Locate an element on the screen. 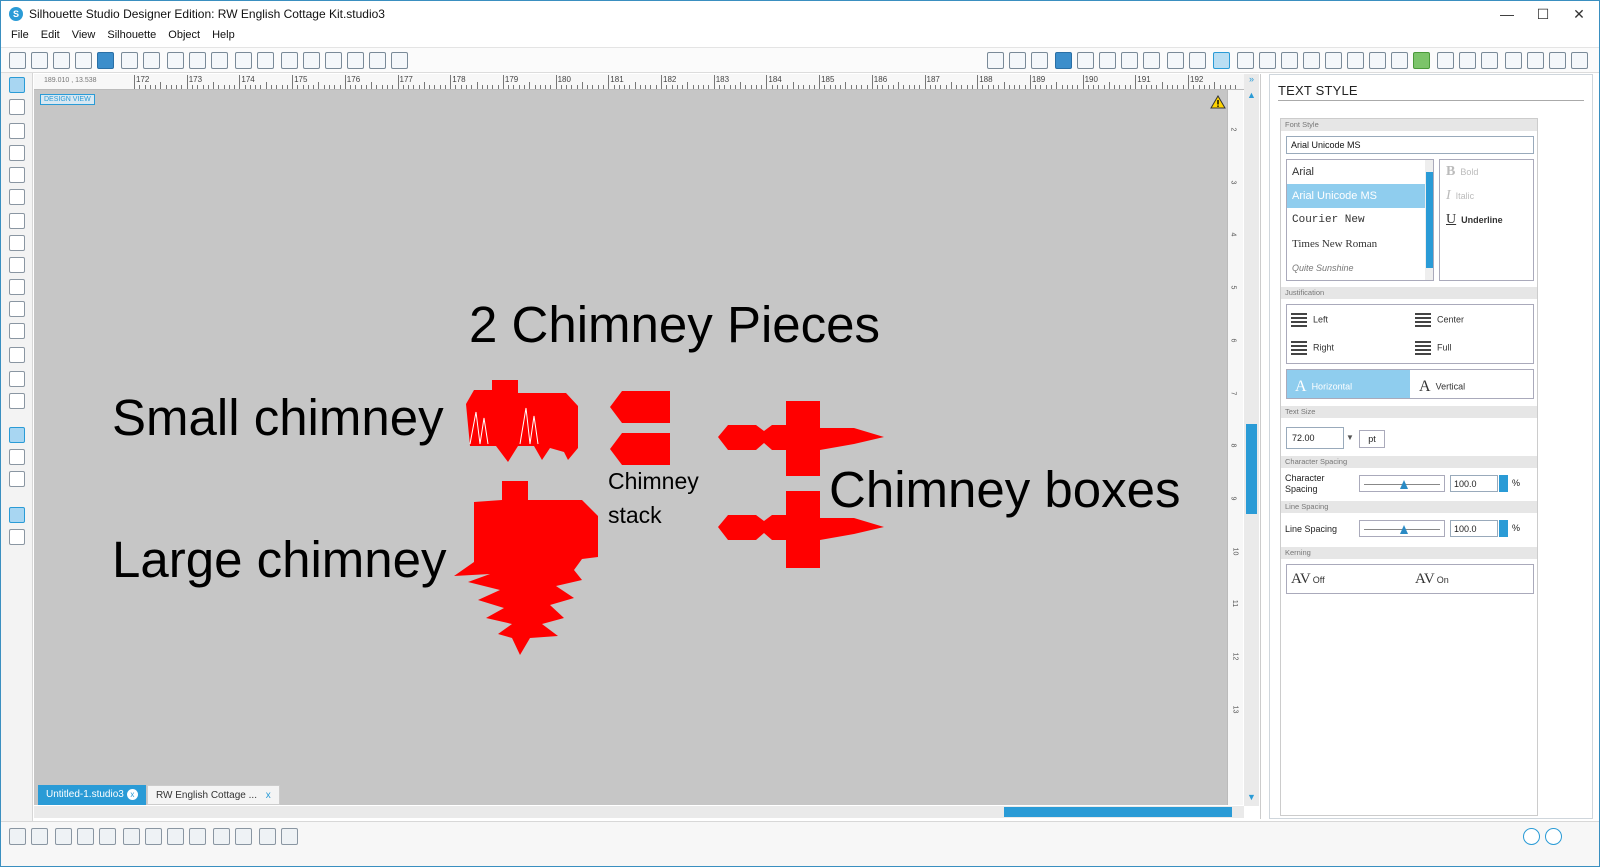  font-item-quite-sunshine: Quite Sunshine is located at coordinates (1360, 268).